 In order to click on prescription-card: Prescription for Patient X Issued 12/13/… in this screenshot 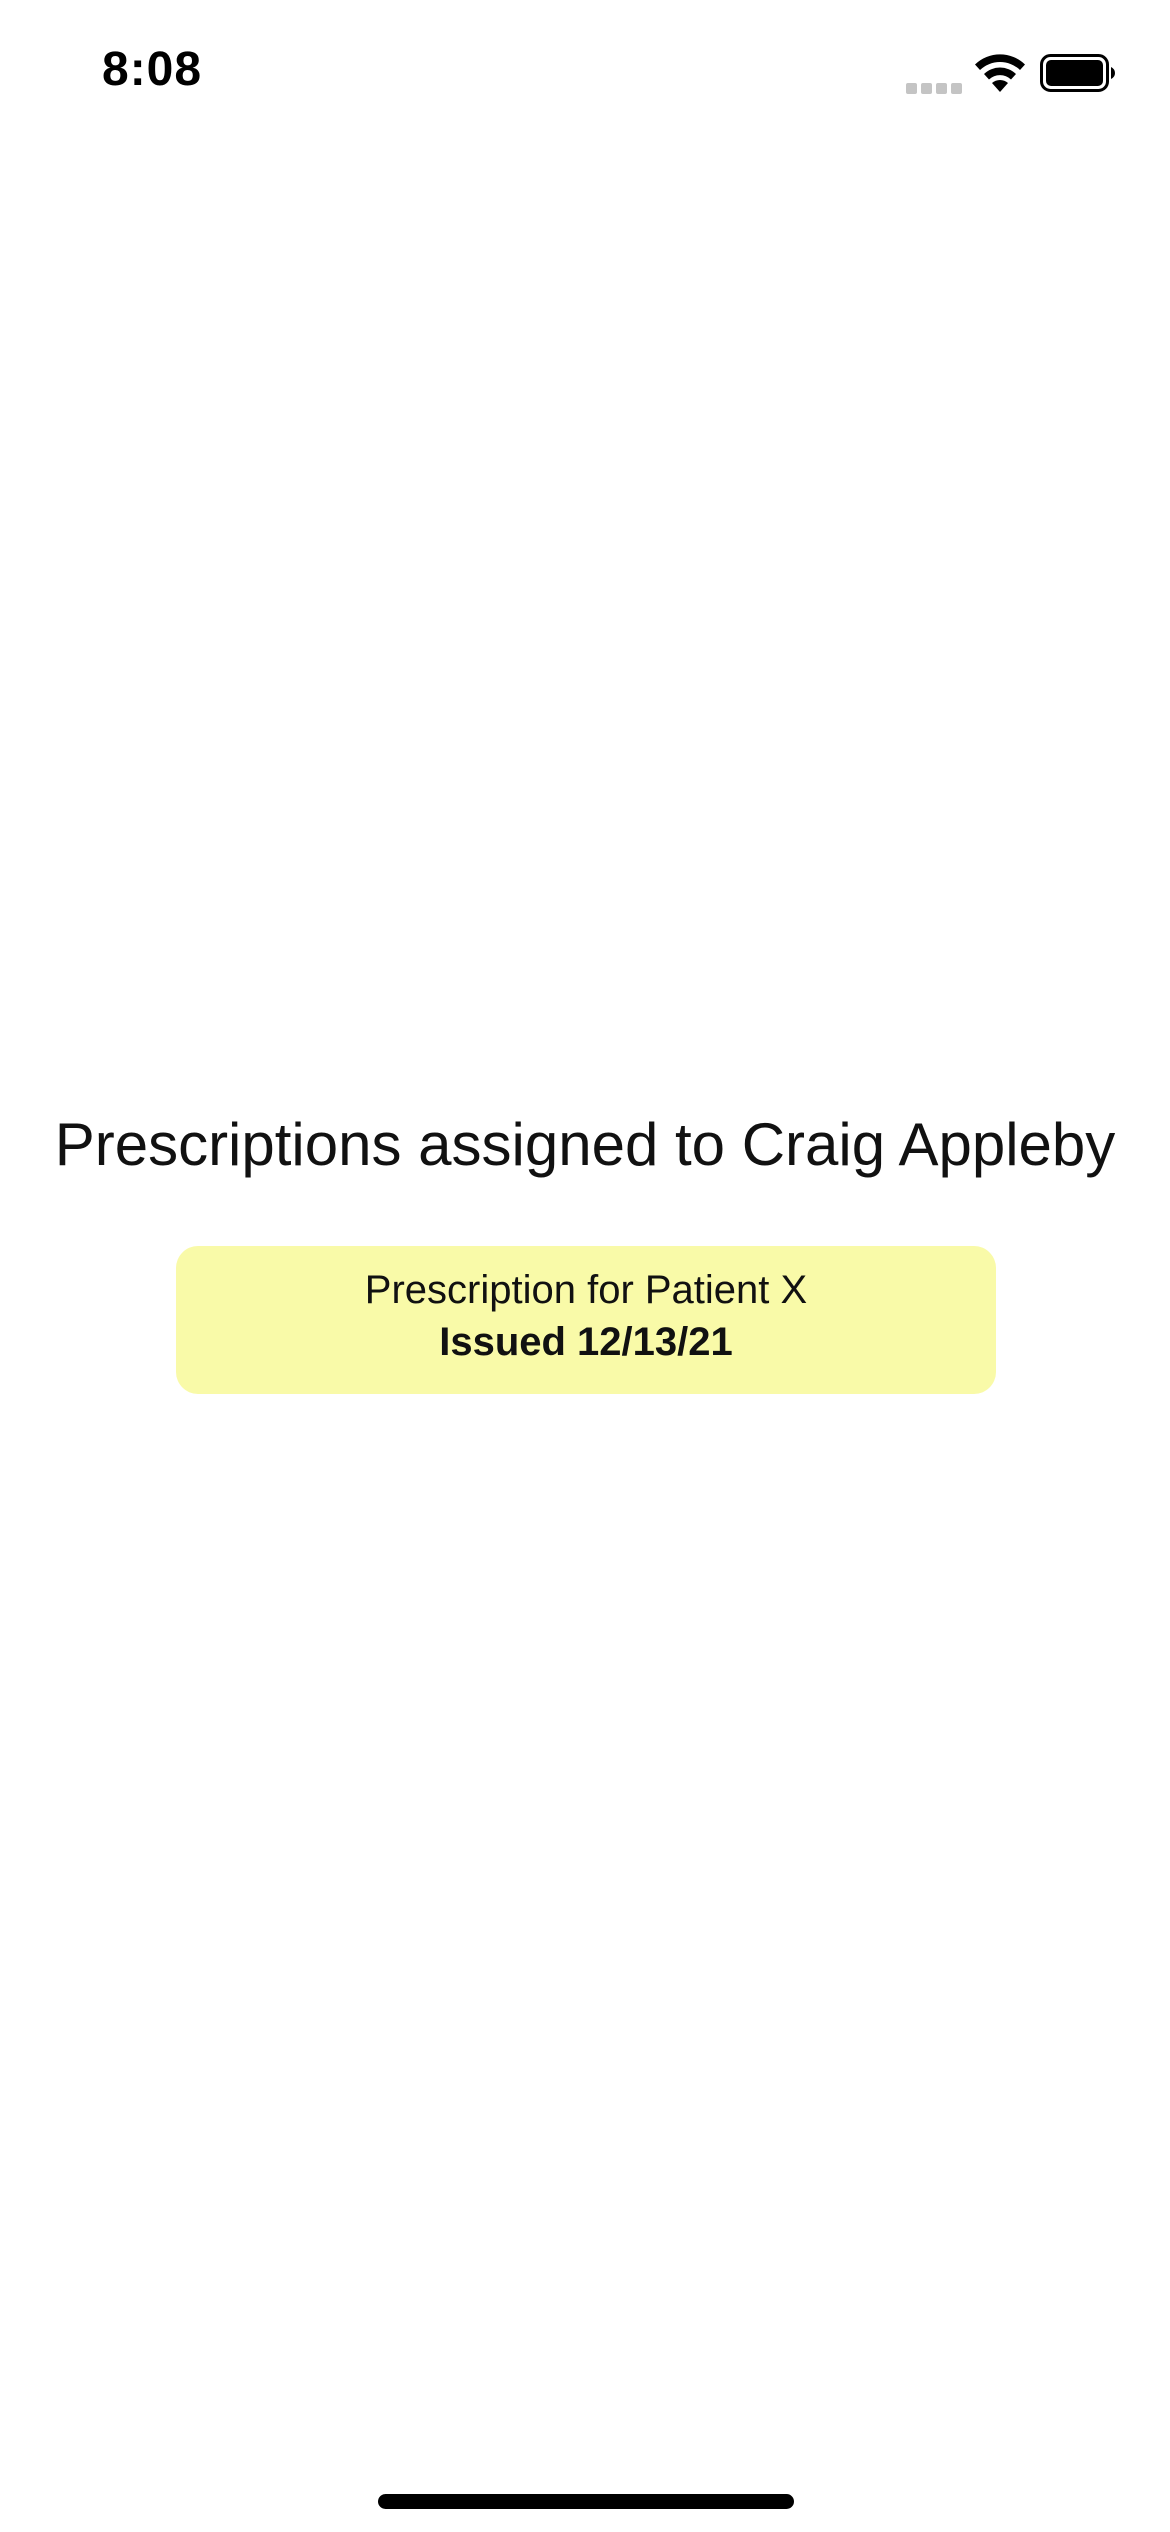, I will do `click(586, 1320)`.